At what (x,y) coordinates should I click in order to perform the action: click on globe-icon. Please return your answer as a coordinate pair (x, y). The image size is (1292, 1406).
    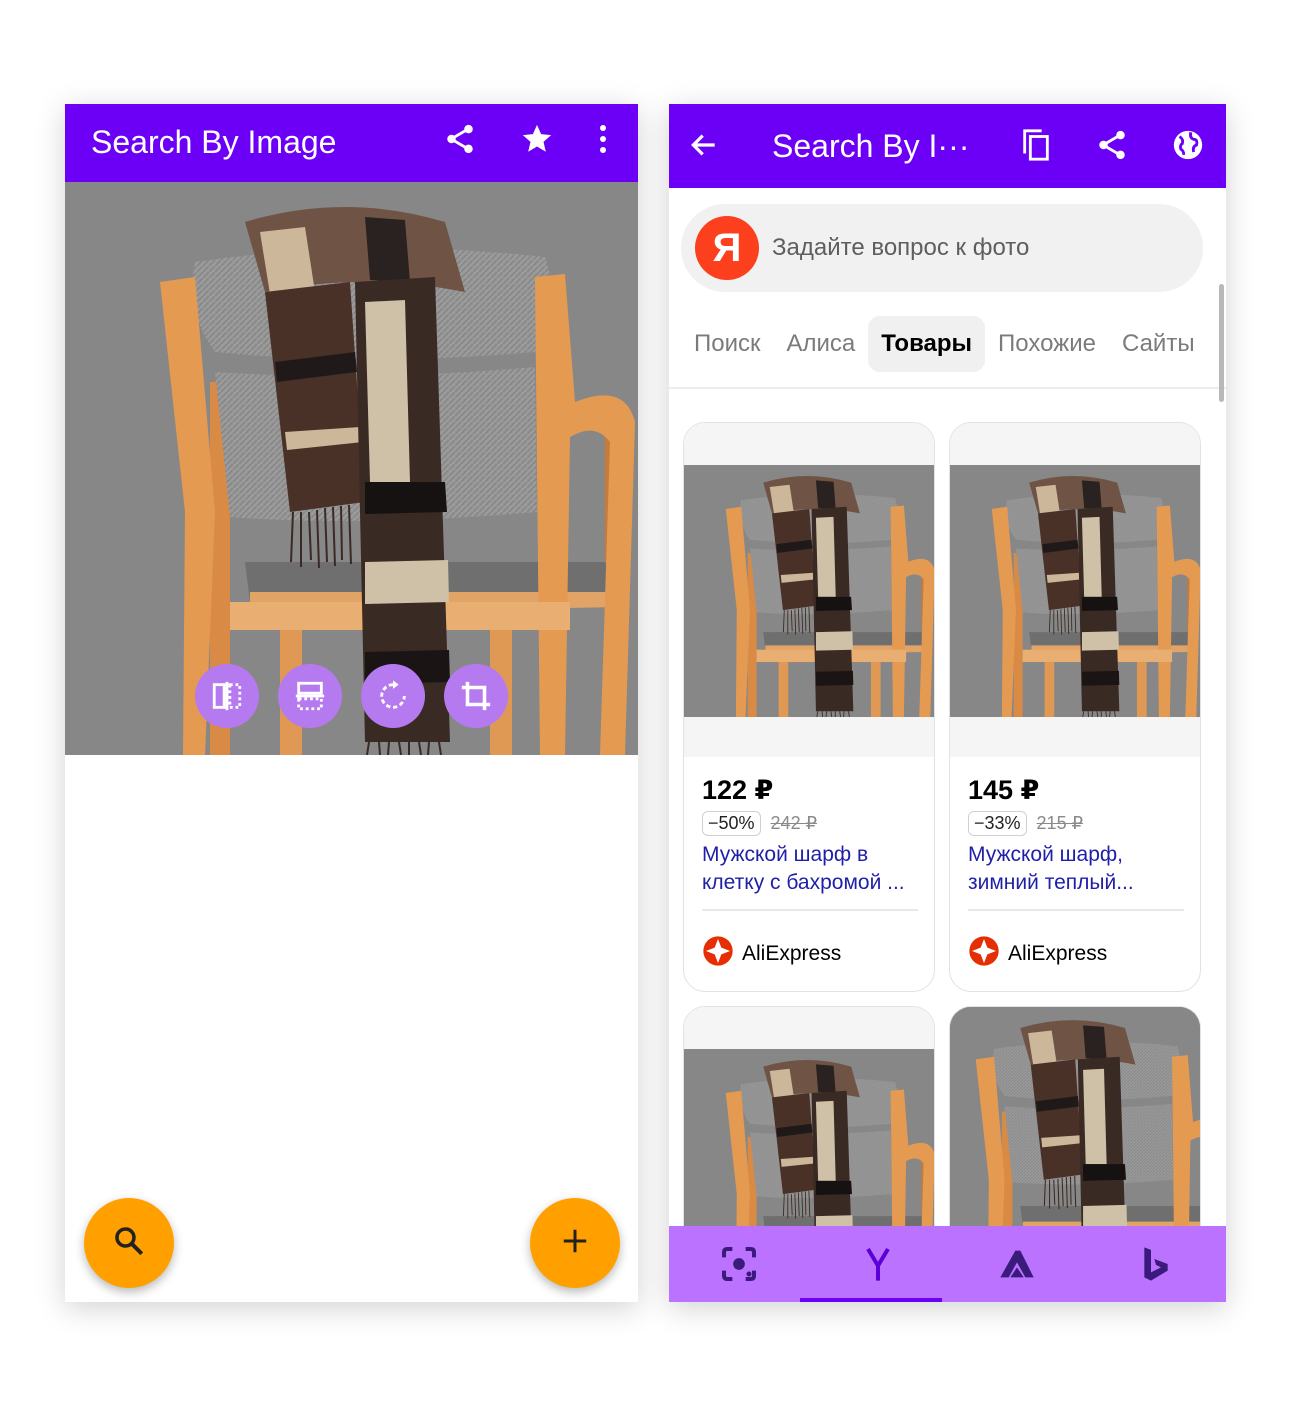
    Looking at the image, I should click on (1188, 145).